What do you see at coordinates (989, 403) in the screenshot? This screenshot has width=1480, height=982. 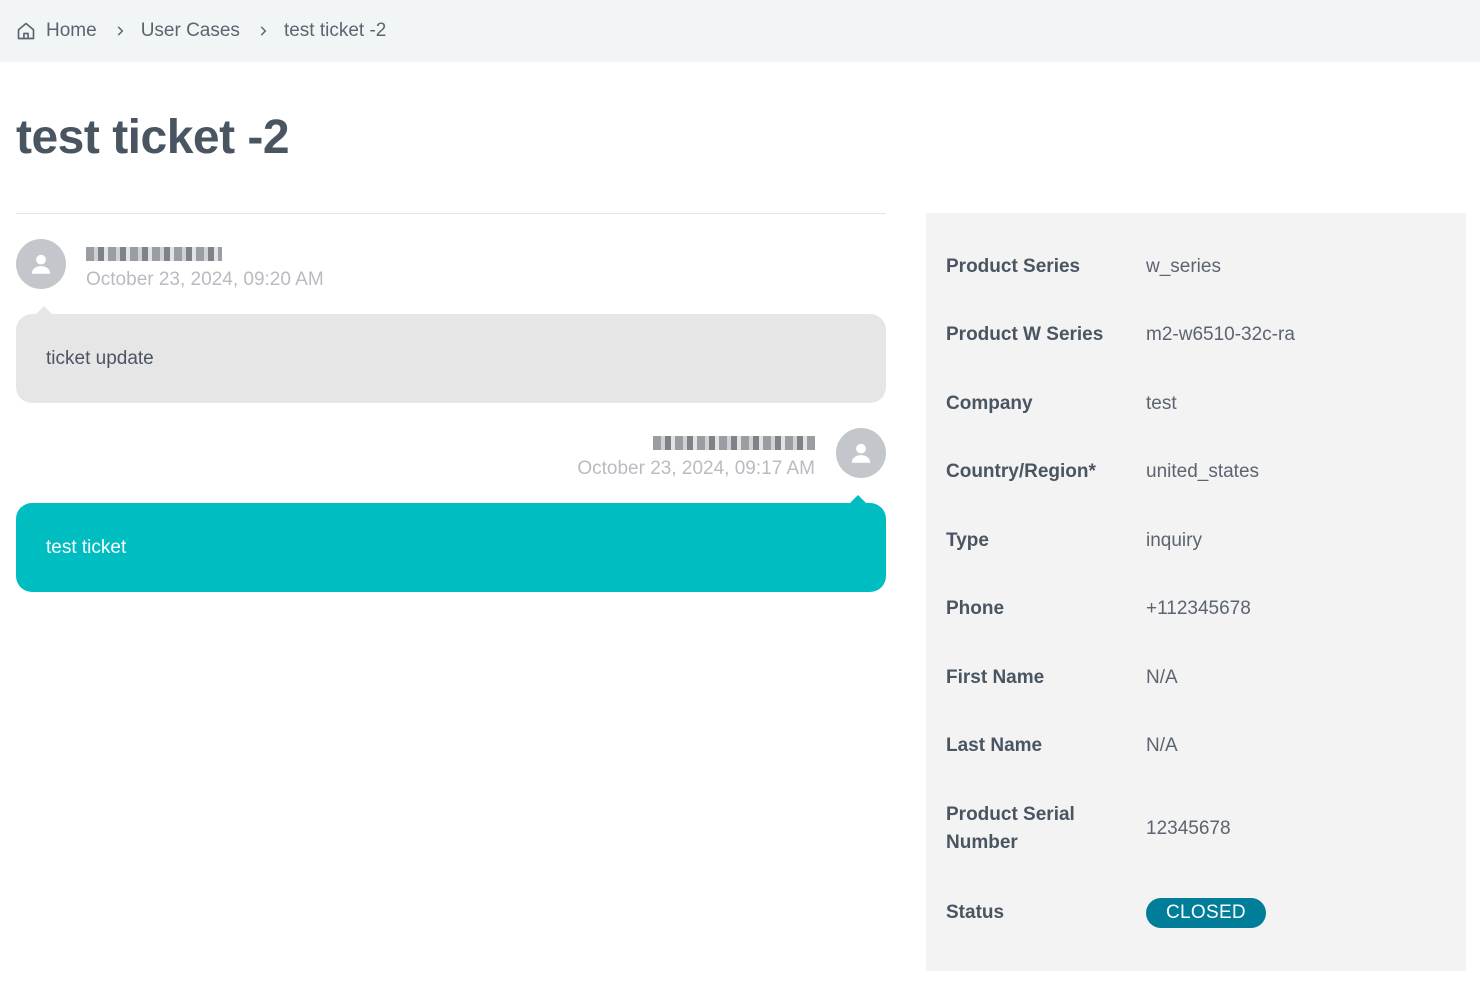 I see `detail-label: Company` at bounding box center [989, 403].